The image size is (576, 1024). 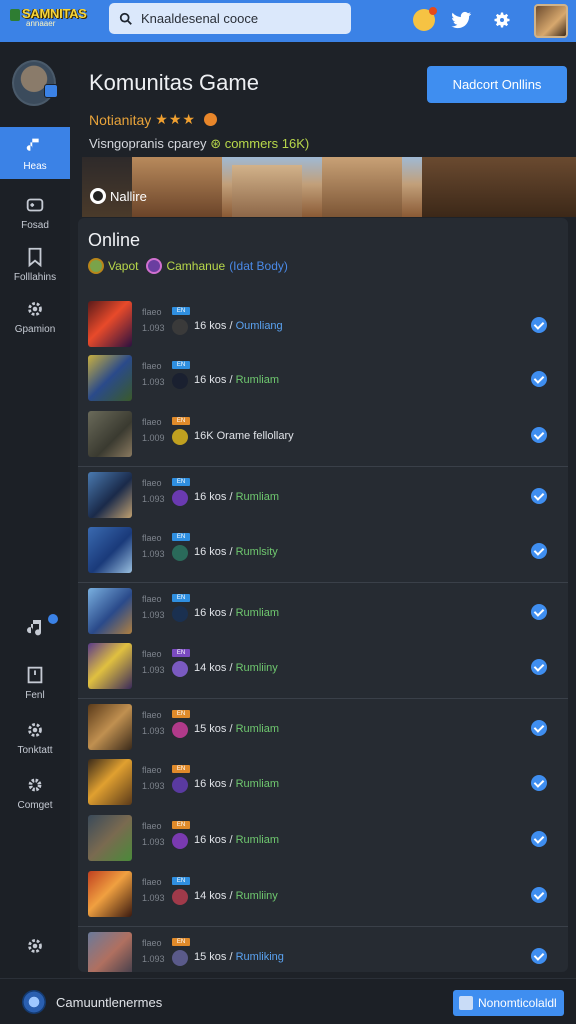 I want to click on item-status: Rumliam, so click(x=257, y=380).